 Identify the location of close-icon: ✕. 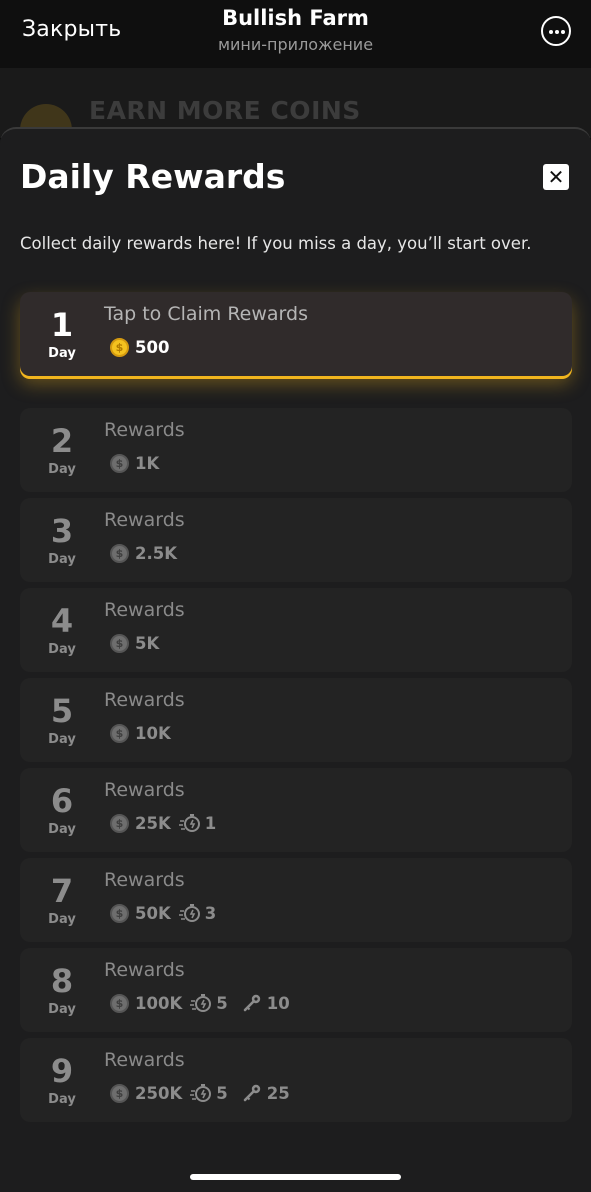
(556, 177).